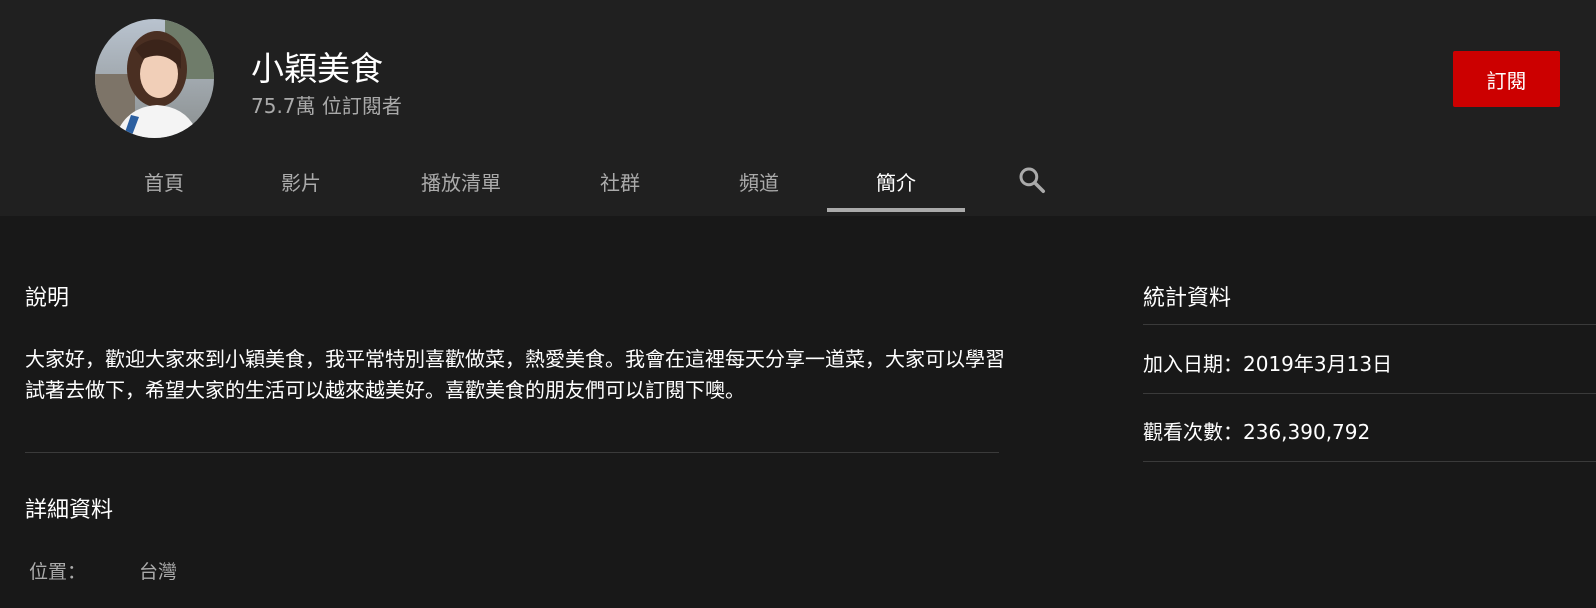  Describe the element at coordinates (1257, 432) in the screenshot. I see `view-count: 觀看次數：236,390,792` at that location.